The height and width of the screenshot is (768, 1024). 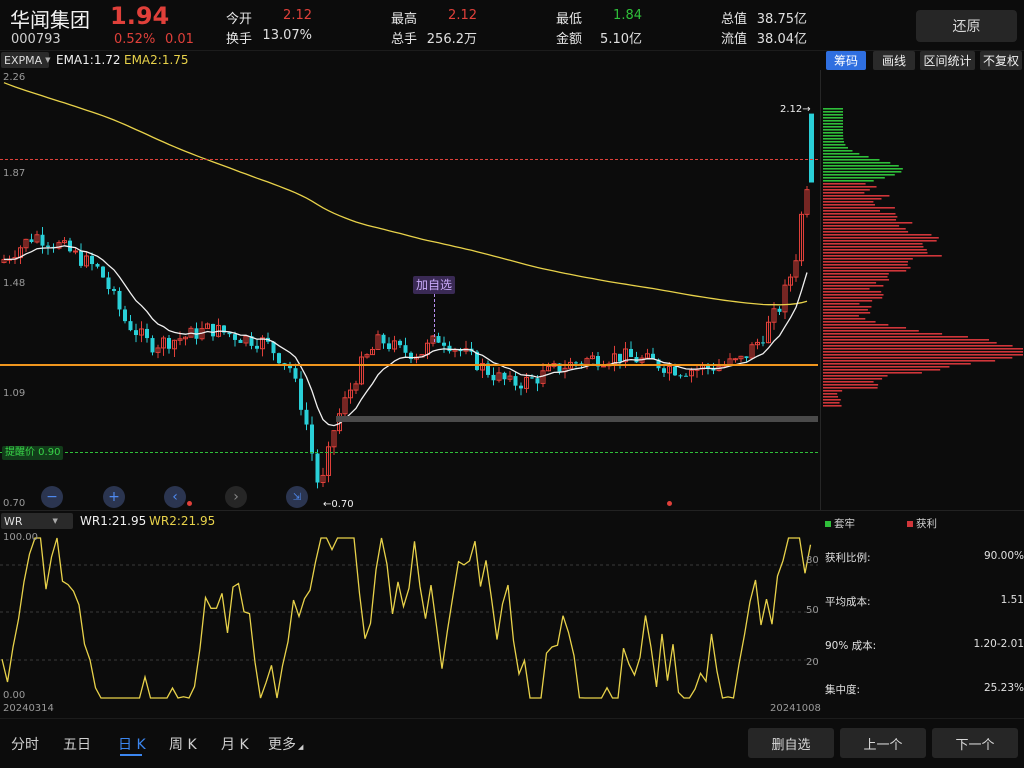 What do you see at coordinates (301, 747) in the screenshot?
I see `corner-arrow-icon: ◢` at bounding box center [301, 747].